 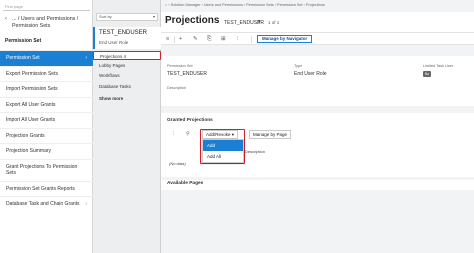 I want to click on add-revoke-label: Add/Revoke, so click(x=218, y=134).